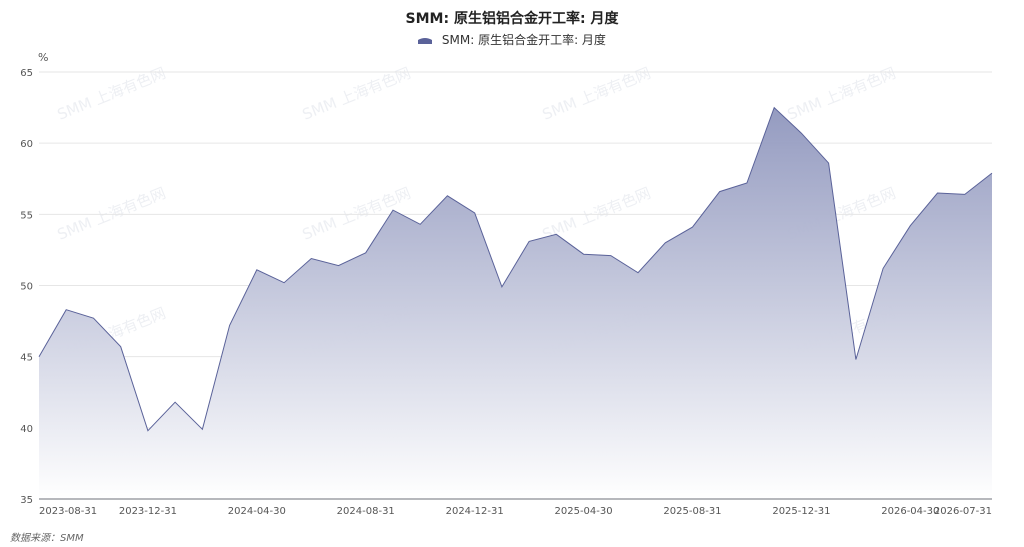 The height and width of the screenshot is (547, 1024). I want to click on x-tick-label: 2023-08-31, so click(68, 511).